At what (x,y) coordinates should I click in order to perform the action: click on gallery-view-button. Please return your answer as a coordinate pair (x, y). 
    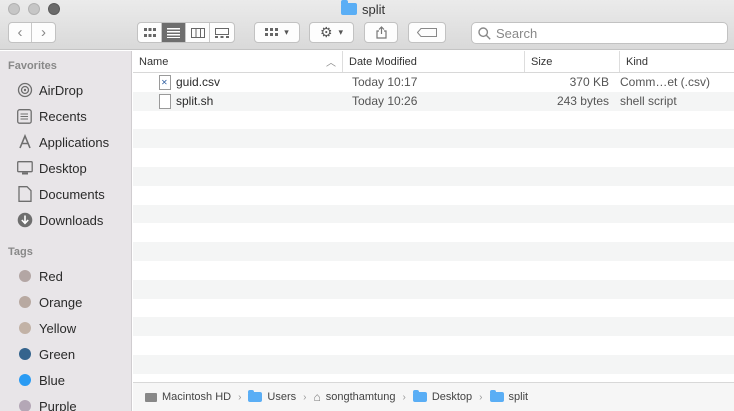
    Looking at the image, I should click on (222, 32).